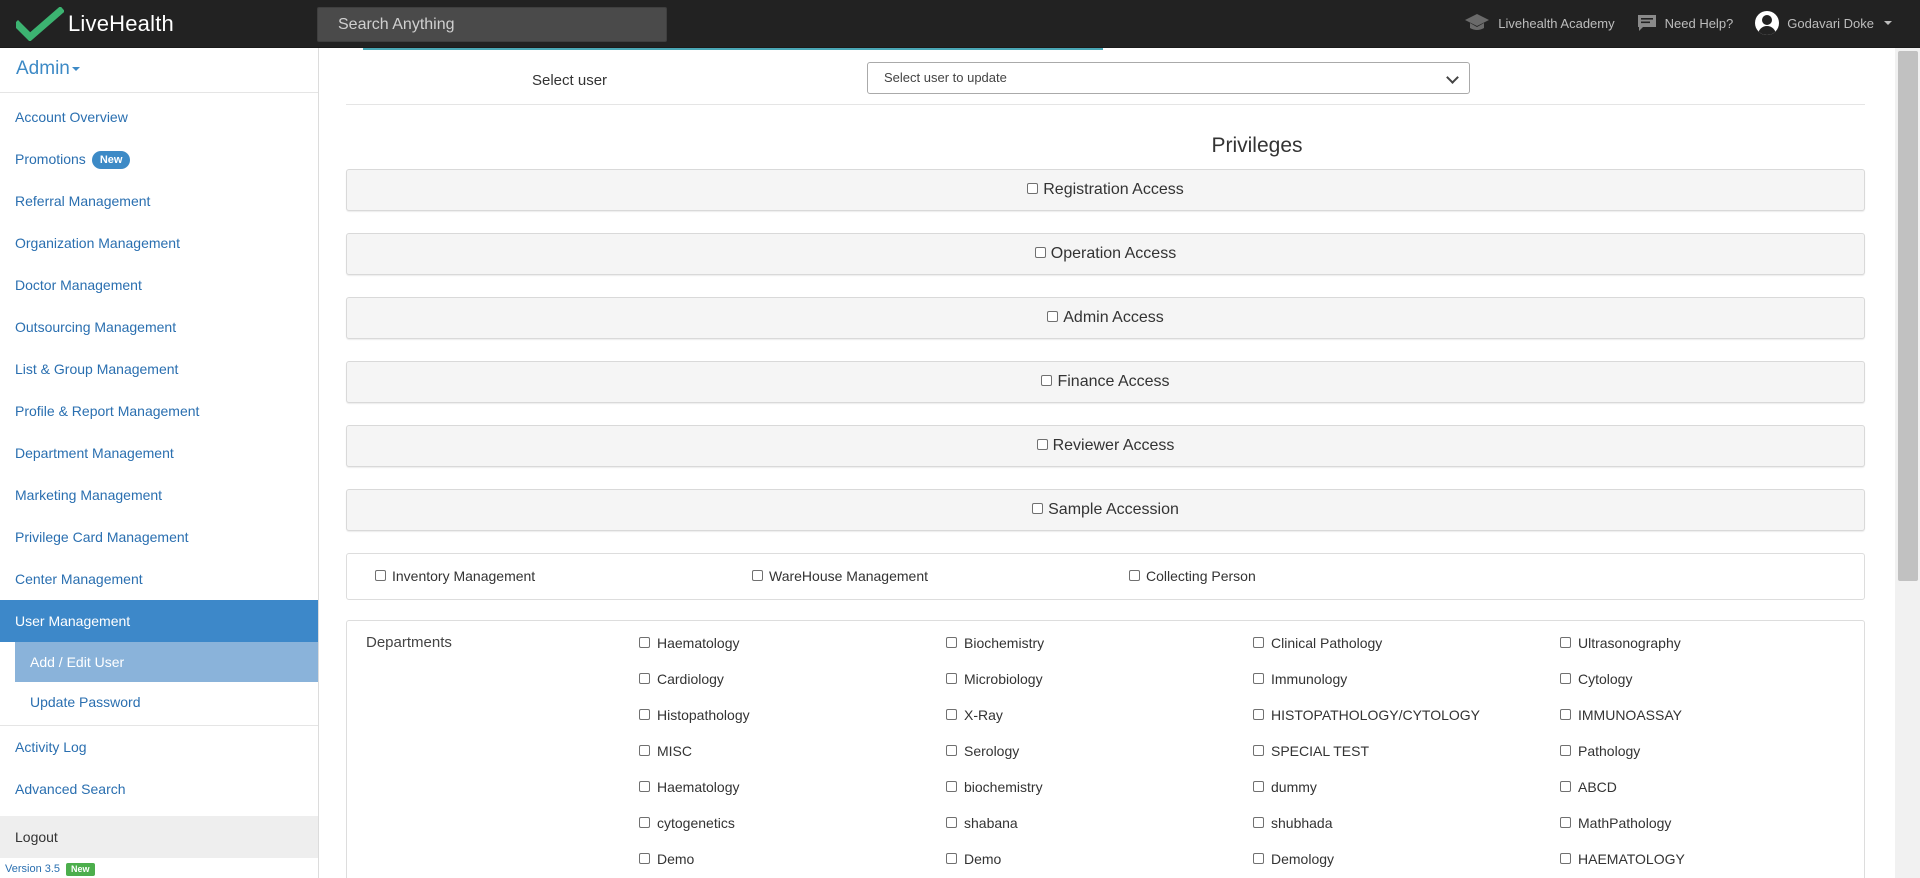 Image resolution: width=1920 pixels, height=878 pixels. Describe the element at coordinates (665, 751) in the screenshot. I see `department-option: MISC` at that location.